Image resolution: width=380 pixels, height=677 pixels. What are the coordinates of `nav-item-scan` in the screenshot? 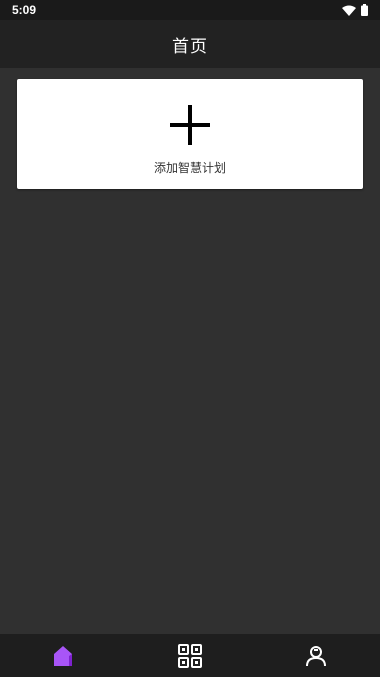 It's located at (190, 655).